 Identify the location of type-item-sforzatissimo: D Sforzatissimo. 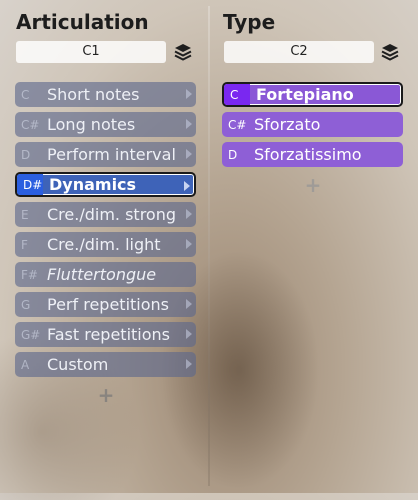
(312, 154).